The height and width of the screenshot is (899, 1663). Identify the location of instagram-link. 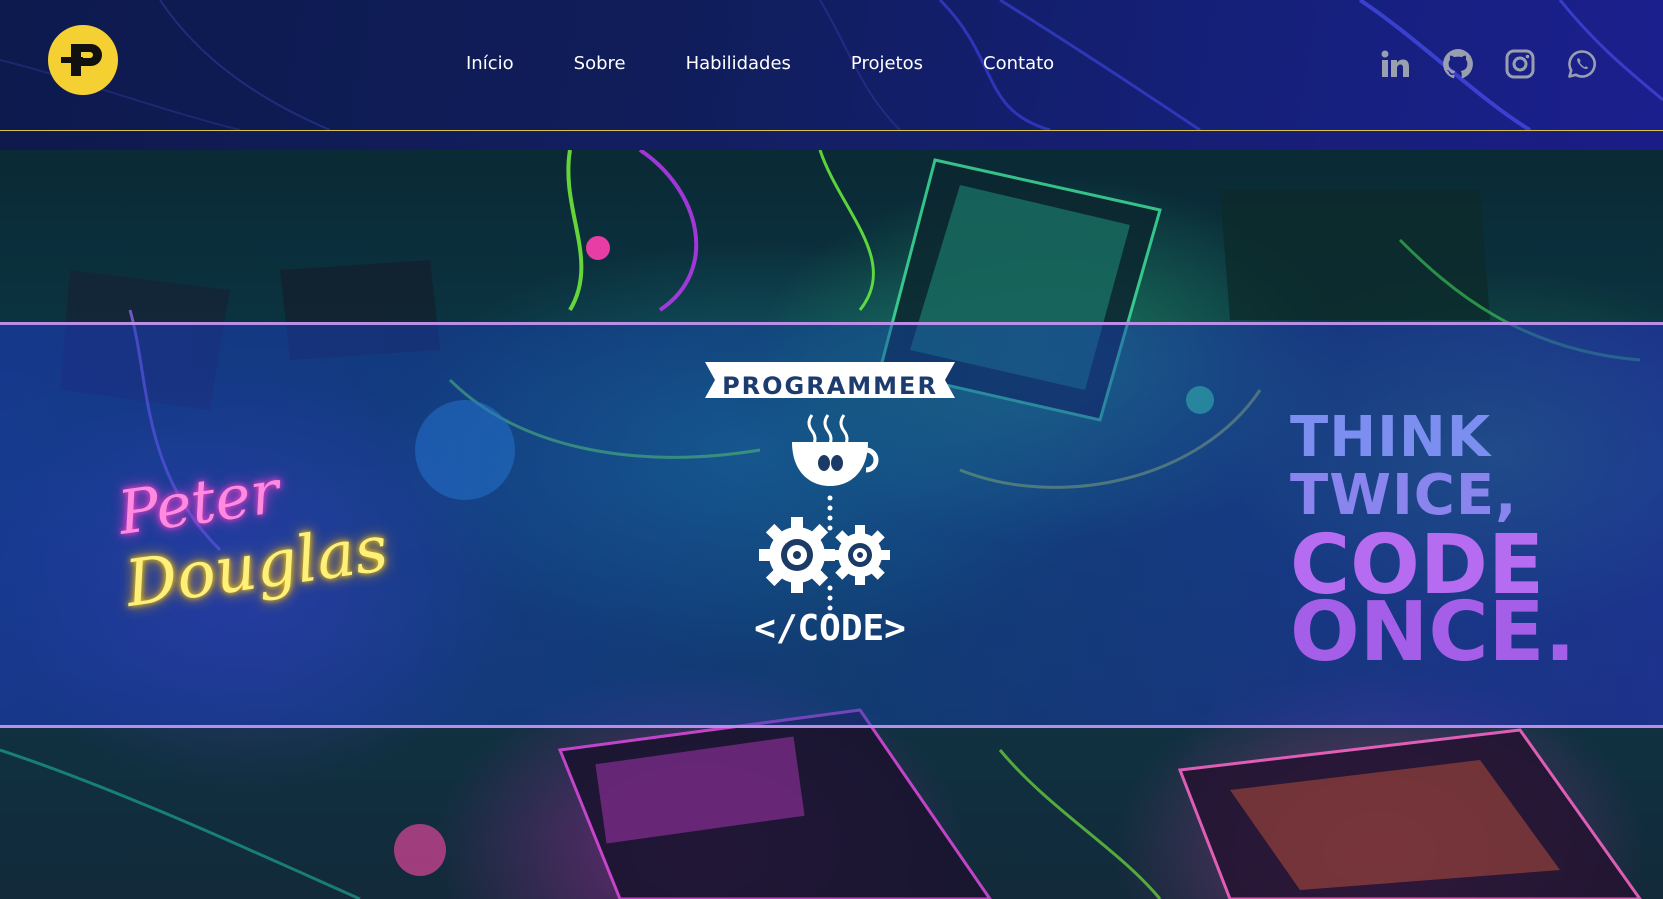
(1520, 64).